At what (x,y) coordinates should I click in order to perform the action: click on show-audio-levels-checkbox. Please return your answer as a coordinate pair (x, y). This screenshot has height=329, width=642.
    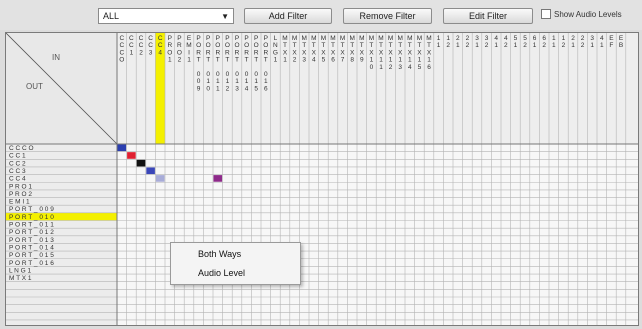
    Looking at the image, I should click on (546, 14).